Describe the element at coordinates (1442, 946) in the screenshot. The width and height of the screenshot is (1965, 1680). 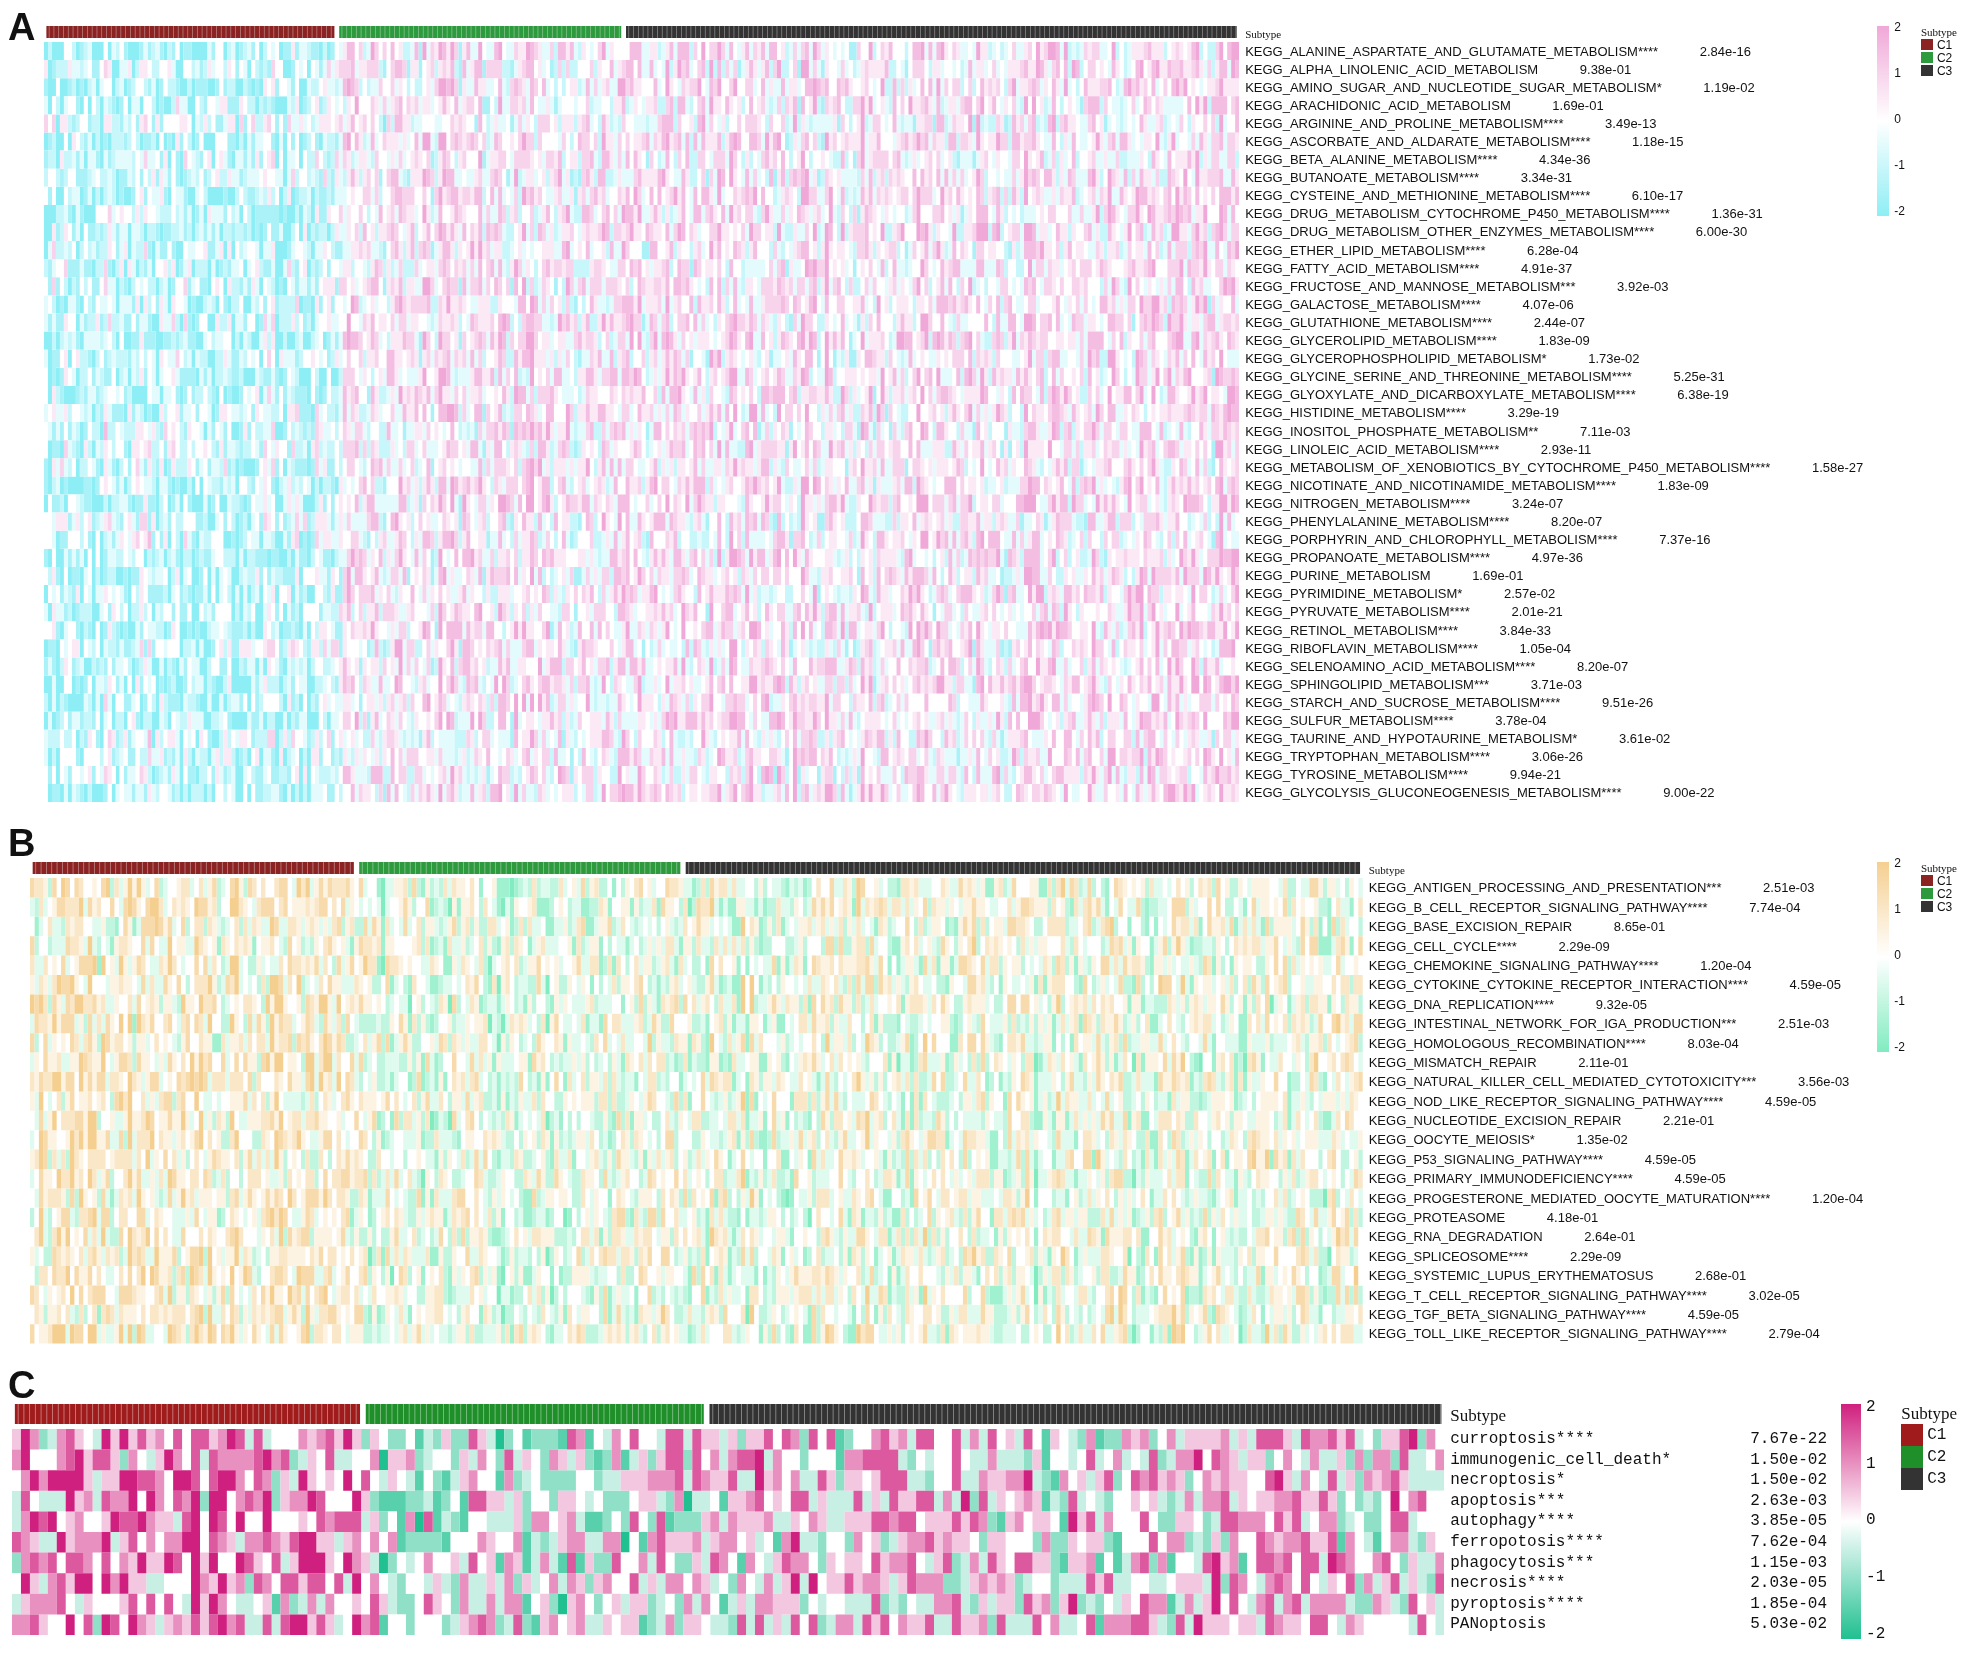
I see `pathway-label: KEGG_CELL_CYCLE****` at that location.